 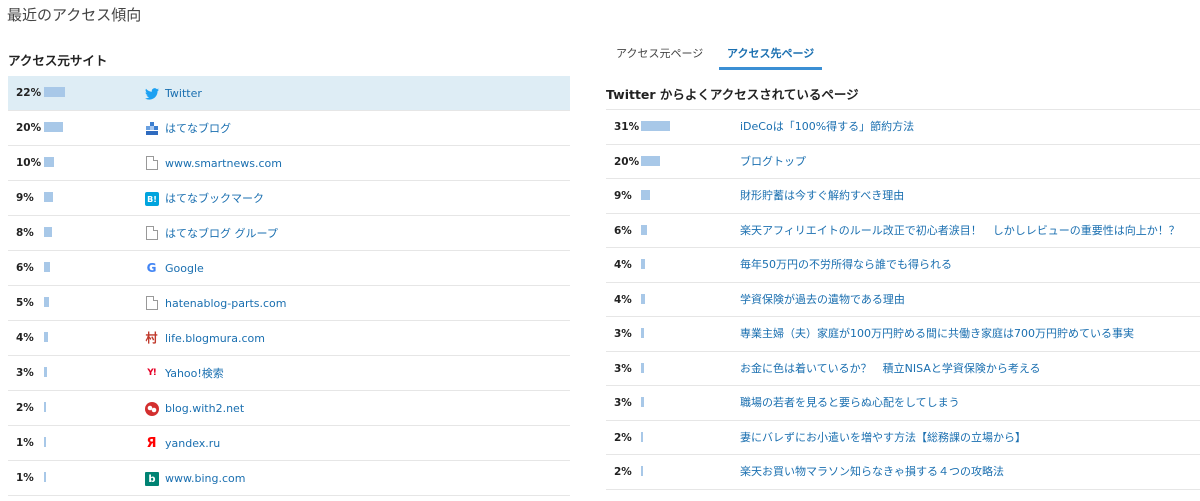 What do you see at coordinates (58, 60) in the screenshot?
I see `referrer-sites-heading: アクセス元サイト` at bounding box center [58, 60].